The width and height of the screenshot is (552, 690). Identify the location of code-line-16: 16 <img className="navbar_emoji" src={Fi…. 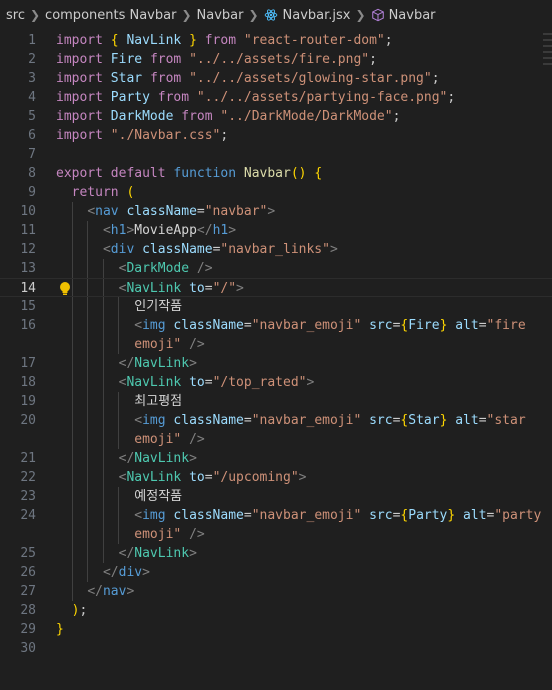
(276, 325).